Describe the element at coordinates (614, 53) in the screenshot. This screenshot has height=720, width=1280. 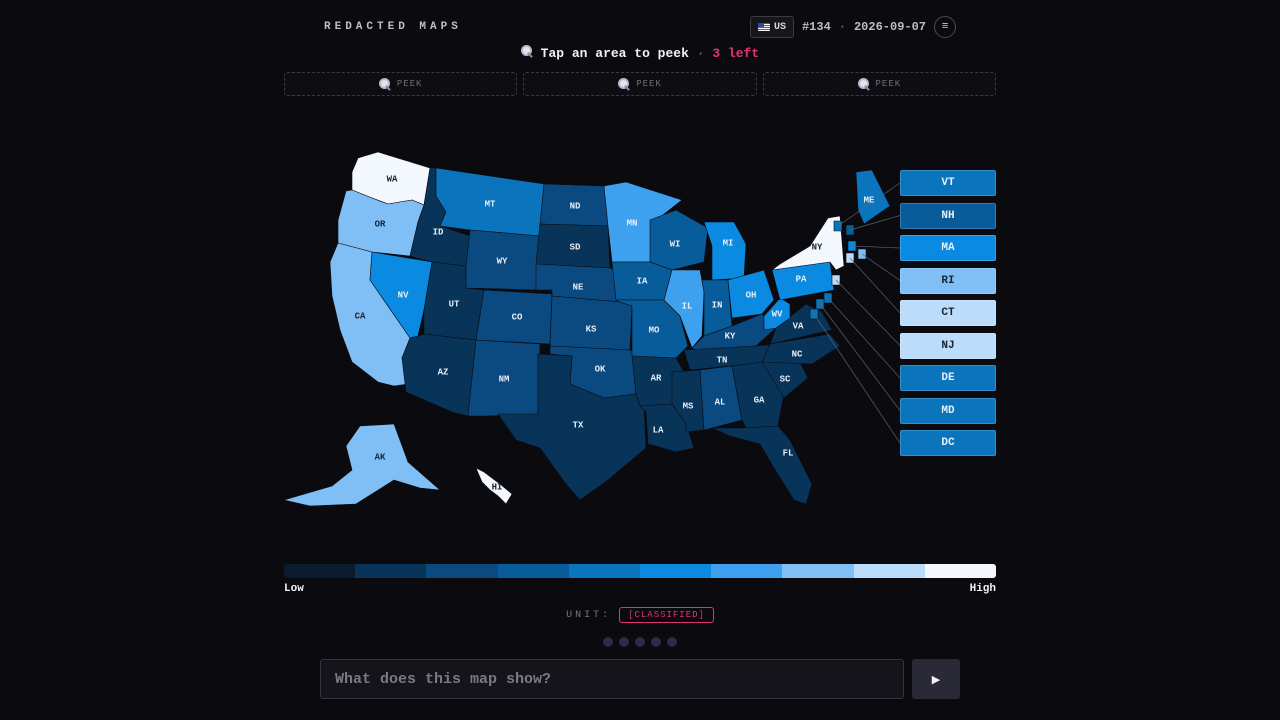
I see `prompt-text: Tap an area to peek` at that location.